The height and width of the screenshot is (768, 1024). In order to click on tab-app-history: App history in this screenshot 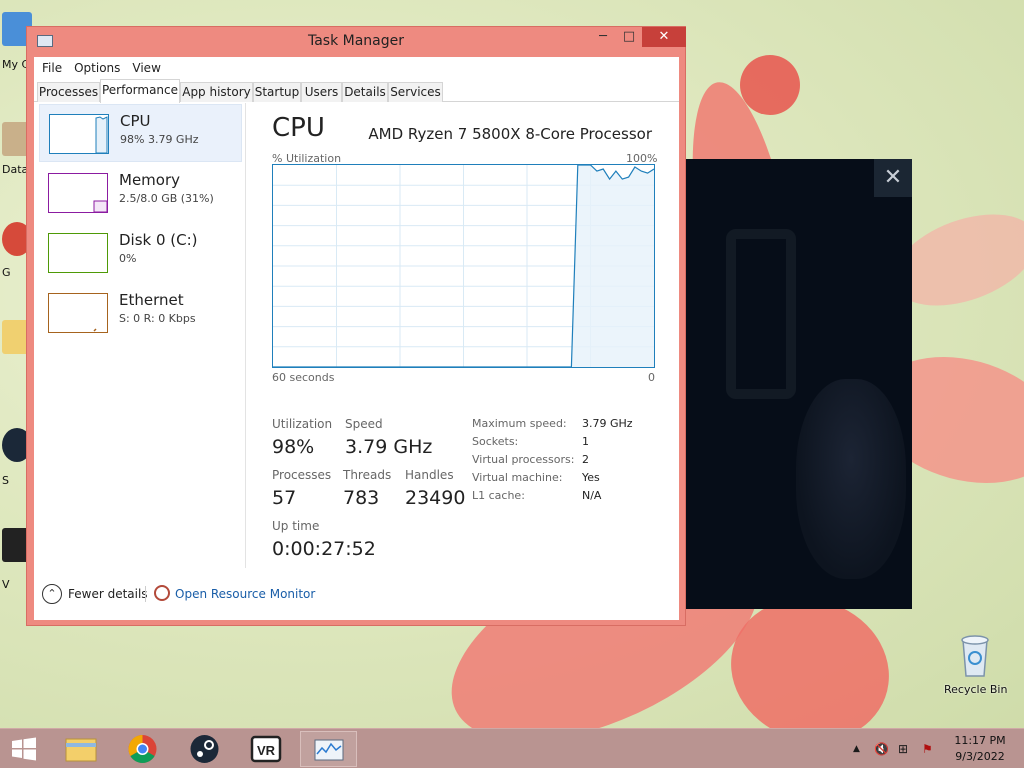, I will do `click(216, 92)`.